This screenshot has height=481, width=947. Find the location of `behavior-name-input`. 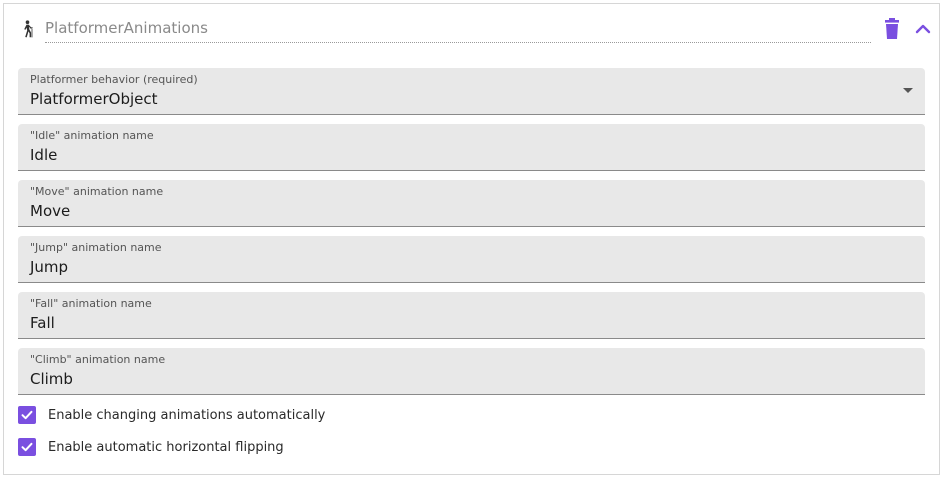

behavior-name-input is located at coordinates (458, 29).